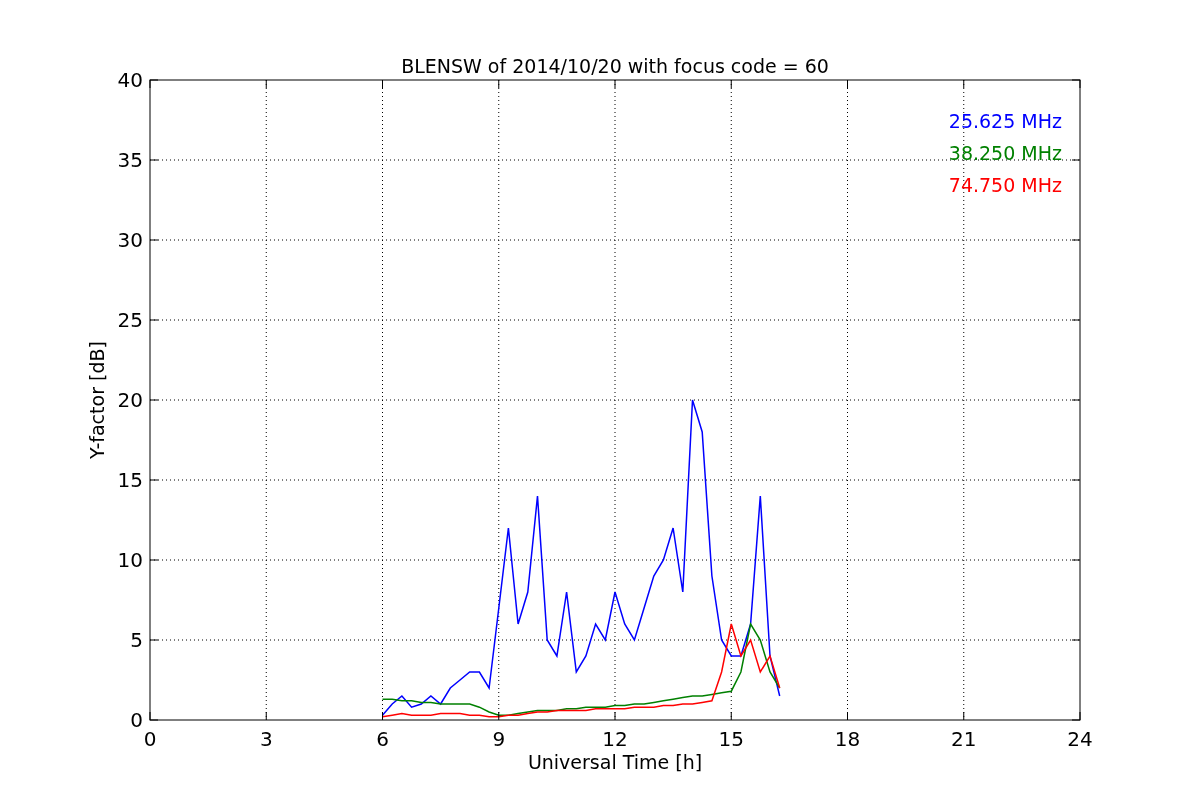 This screenshot has width=1200, height=800. Describe the element at coordinates (1005, 185) in the screenshot. I see `legend-label: 74.750 MHz` at that location.